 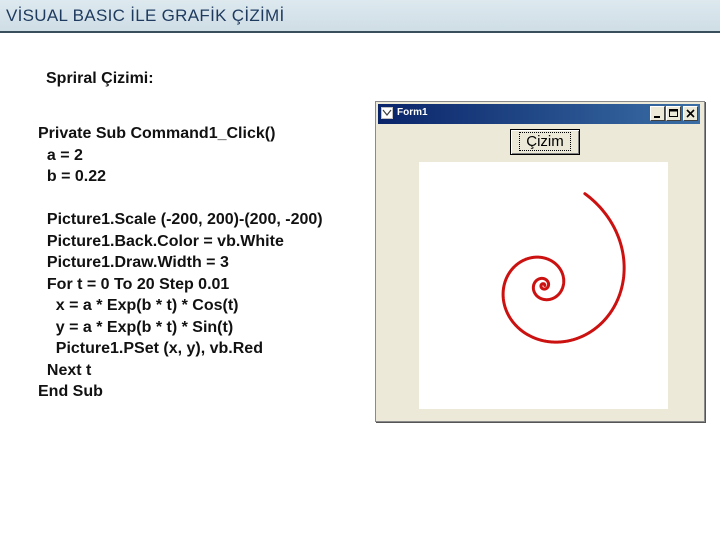 I want to click on maximize-button, so click(x=673, y=113).